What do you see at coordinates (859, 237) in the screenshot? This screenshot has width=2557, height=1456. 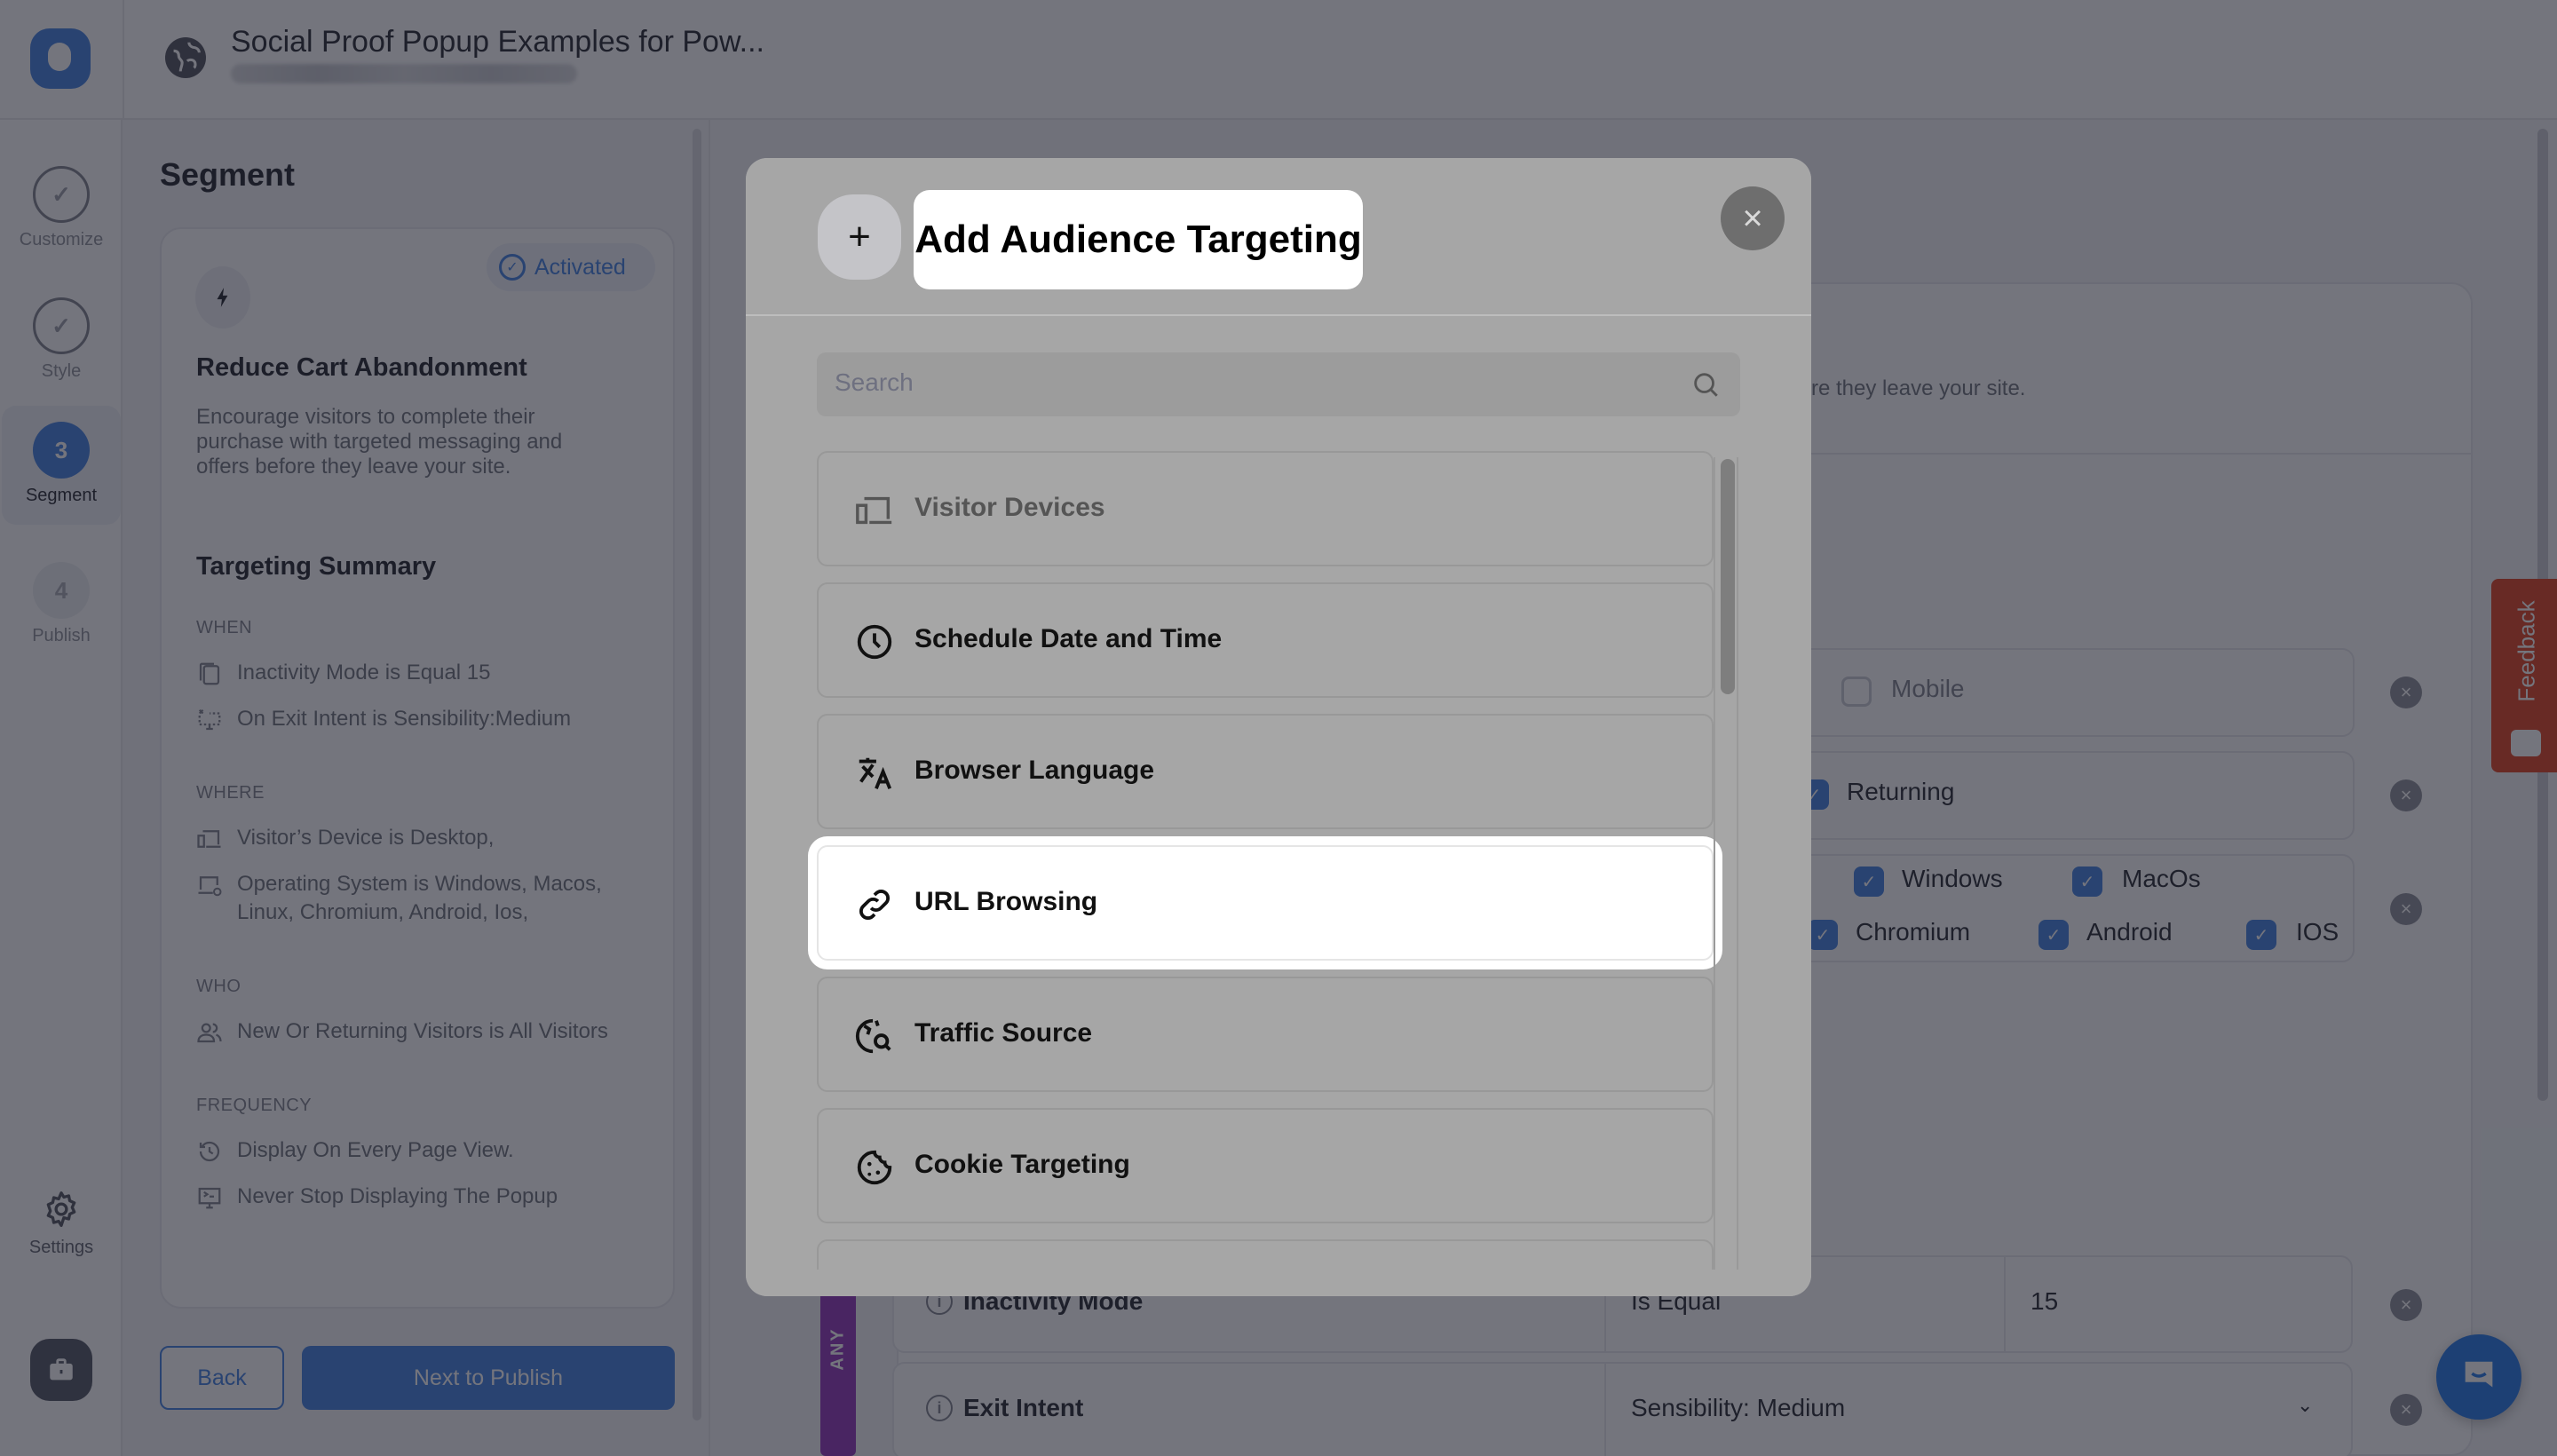 I see `plus-icon: +` at bounding box center [859, 237].